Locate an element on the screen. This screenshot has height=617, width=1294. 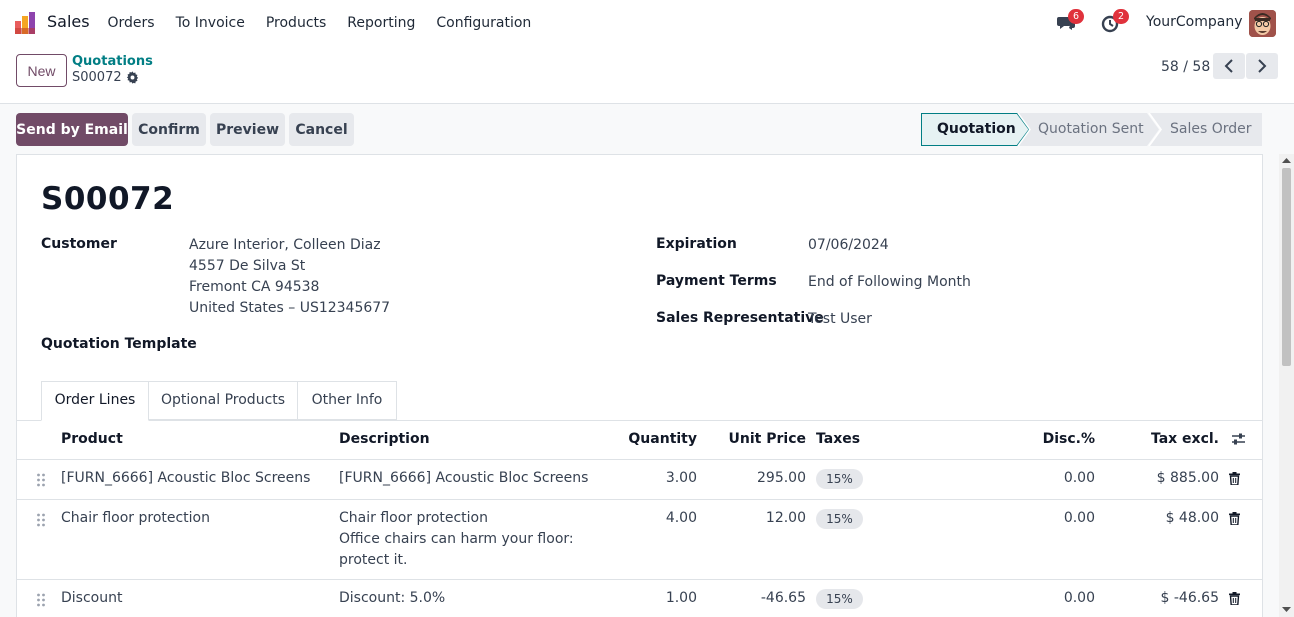
tab-order-lines: Order Lines is located at coordinates (95, 401).